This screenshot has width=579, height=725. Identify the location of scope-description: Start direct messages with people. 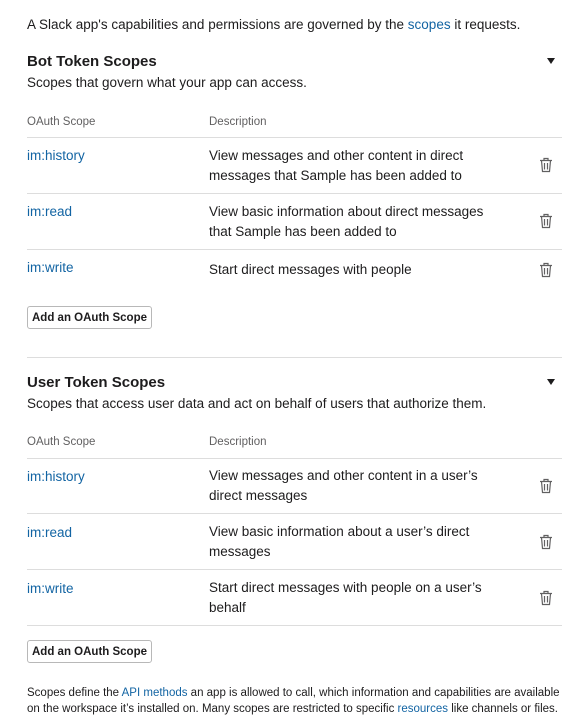
(310, 269).